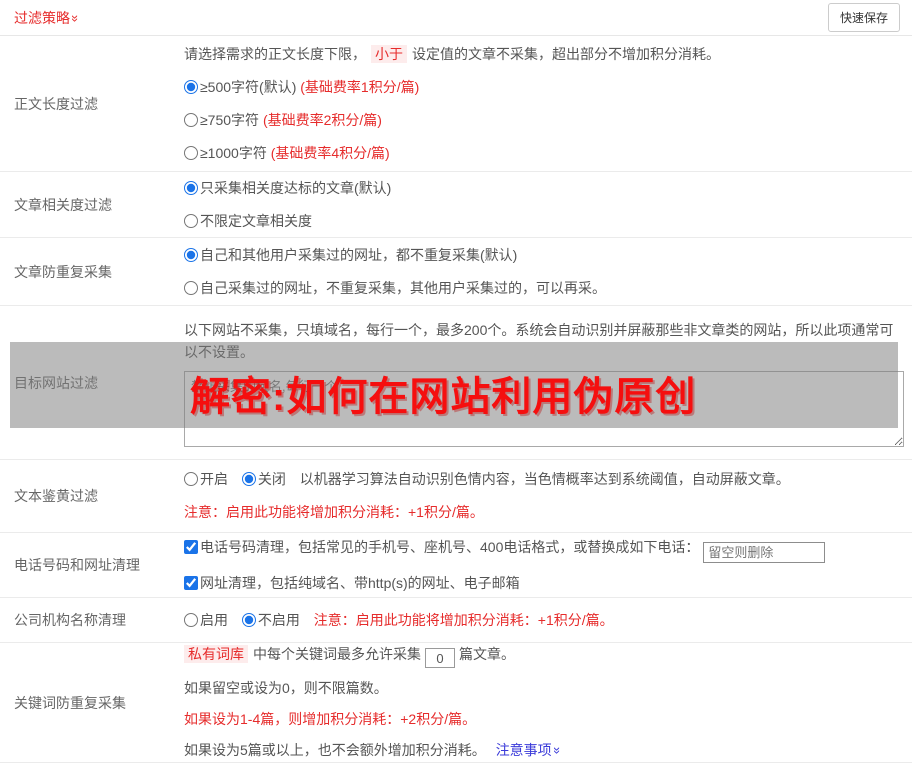  Describe the element at coordinates (557, 751) in the screenshot. I see `notice-double-chevron-down-icon: »` at that location.